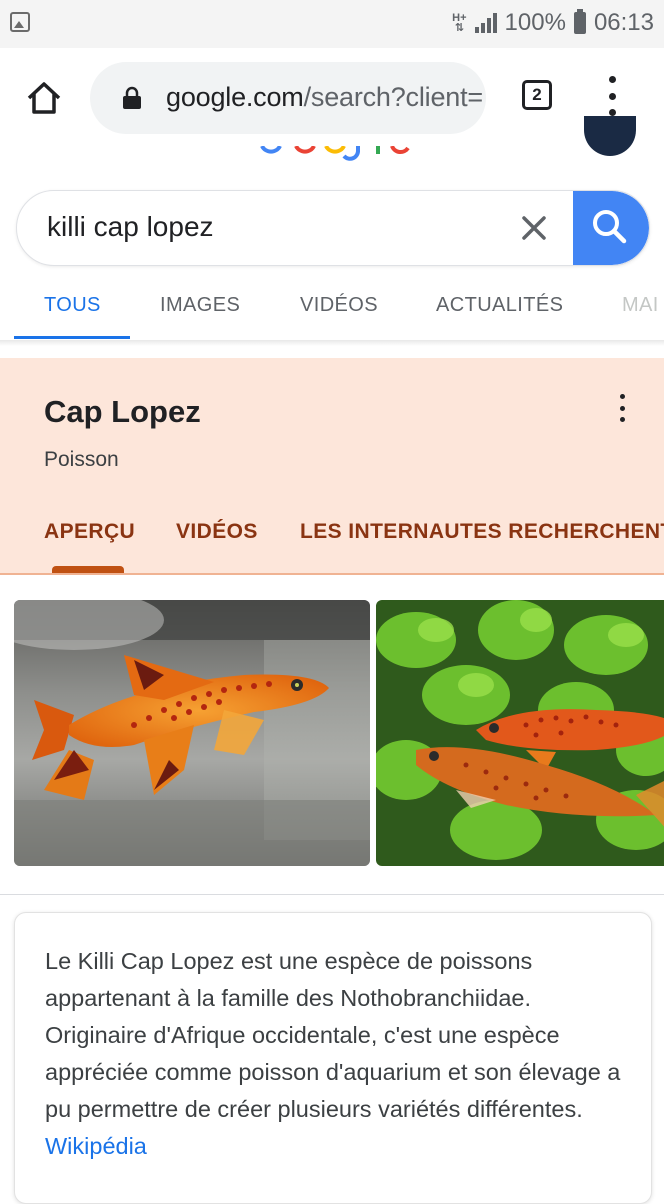 This screenshot has height=1204, width=664. Describe the element at coordinates (132, 97) in the screenshot. I see `lock-icon` at that location.